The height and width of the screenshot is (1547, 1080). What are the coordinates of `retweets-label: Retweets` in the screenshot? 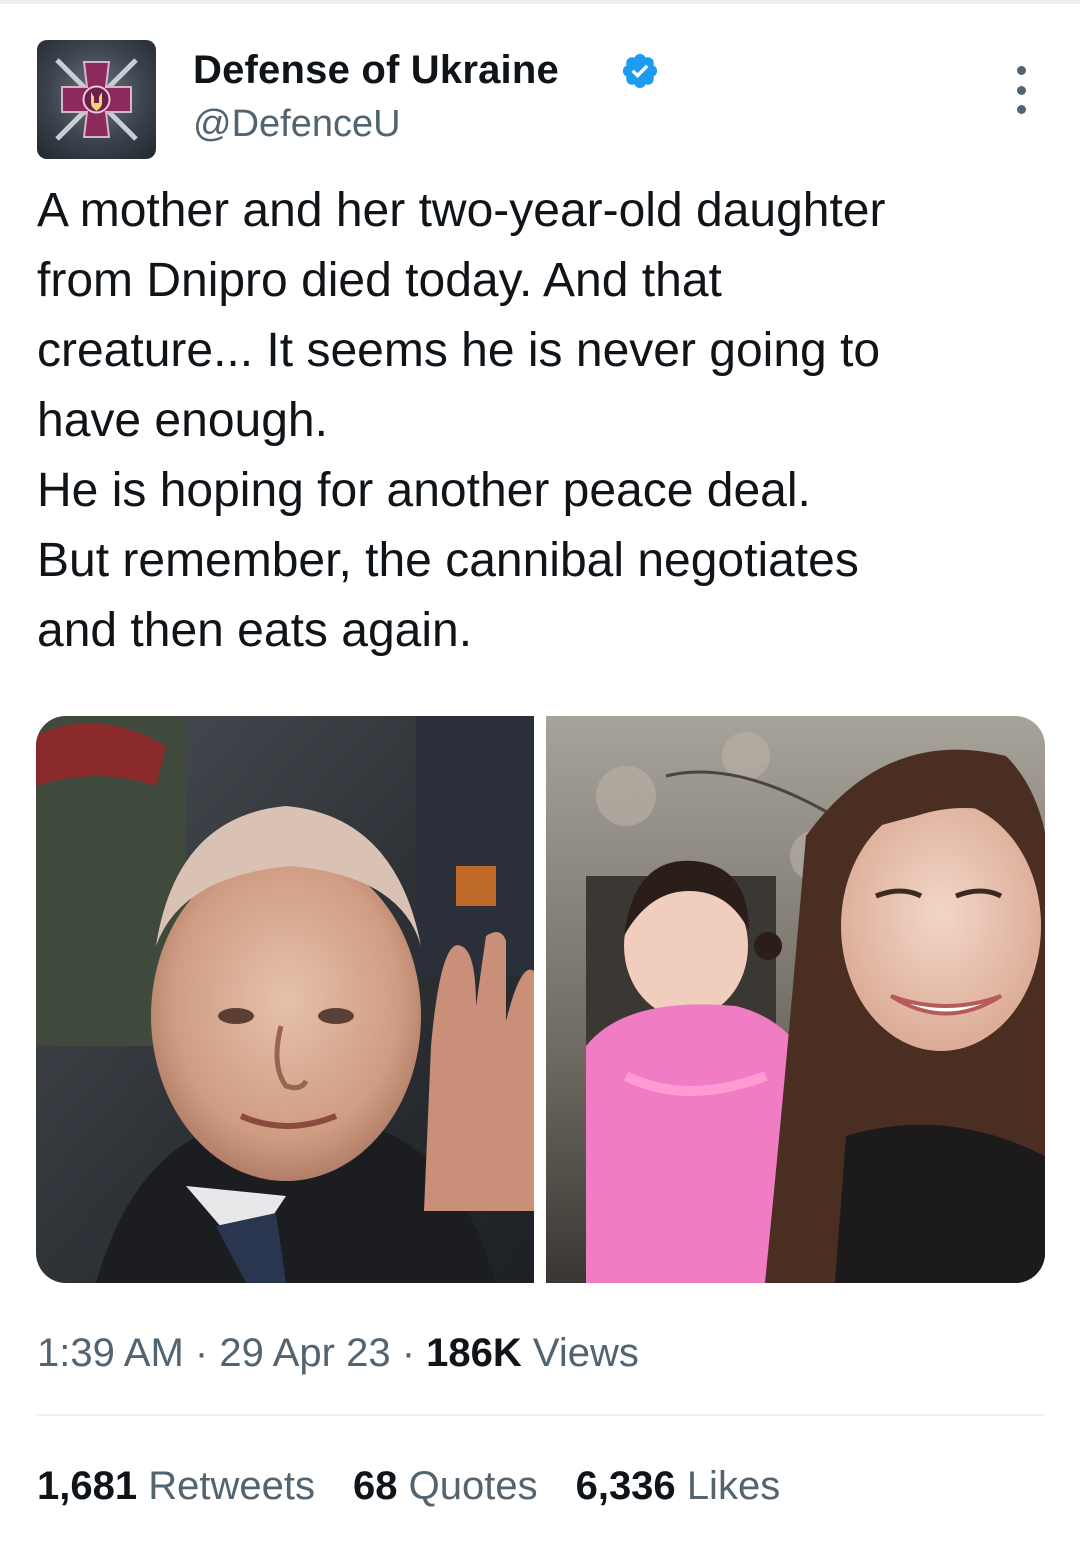 It's located at (231, 1486).